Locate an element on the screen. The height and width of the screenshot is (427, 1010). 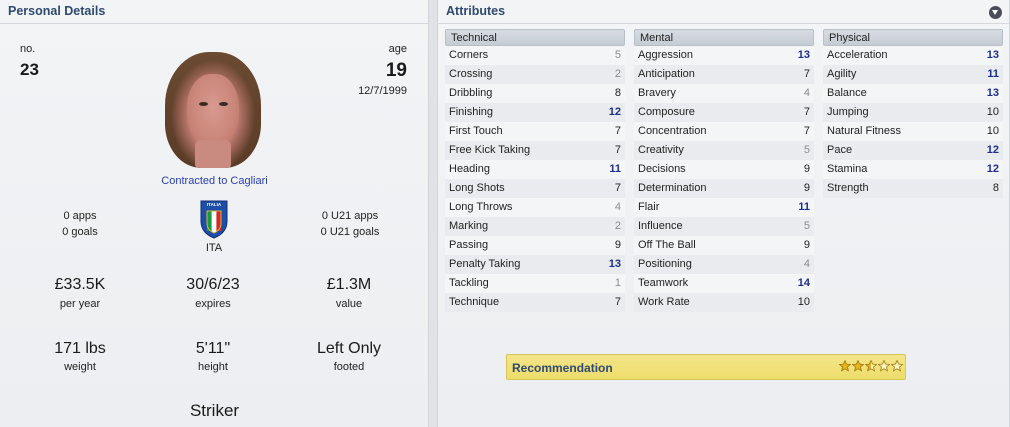
attribute-name: Jumping is located at coordinates (848, 112).